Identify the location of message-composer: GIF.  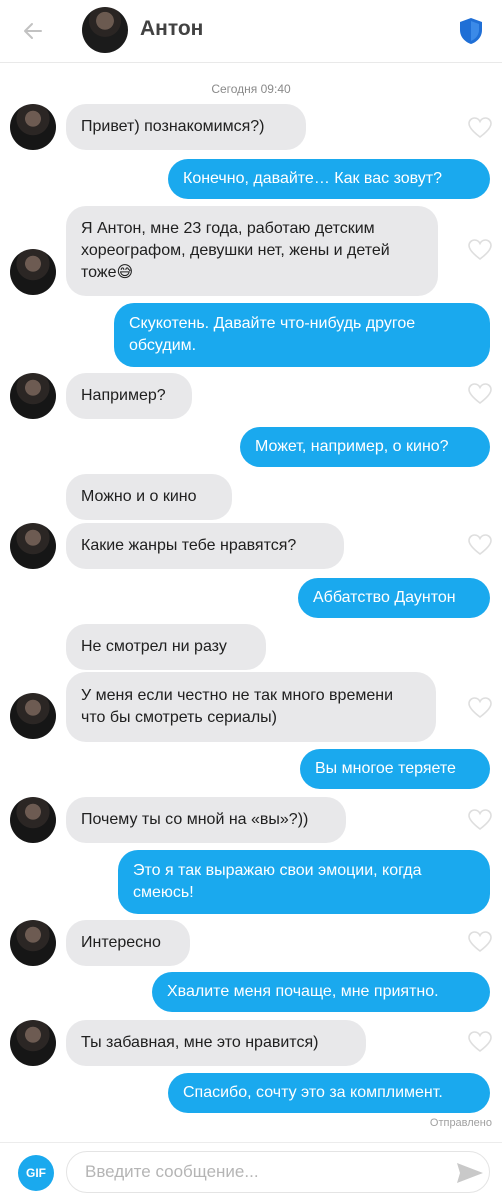
(251, 1171).